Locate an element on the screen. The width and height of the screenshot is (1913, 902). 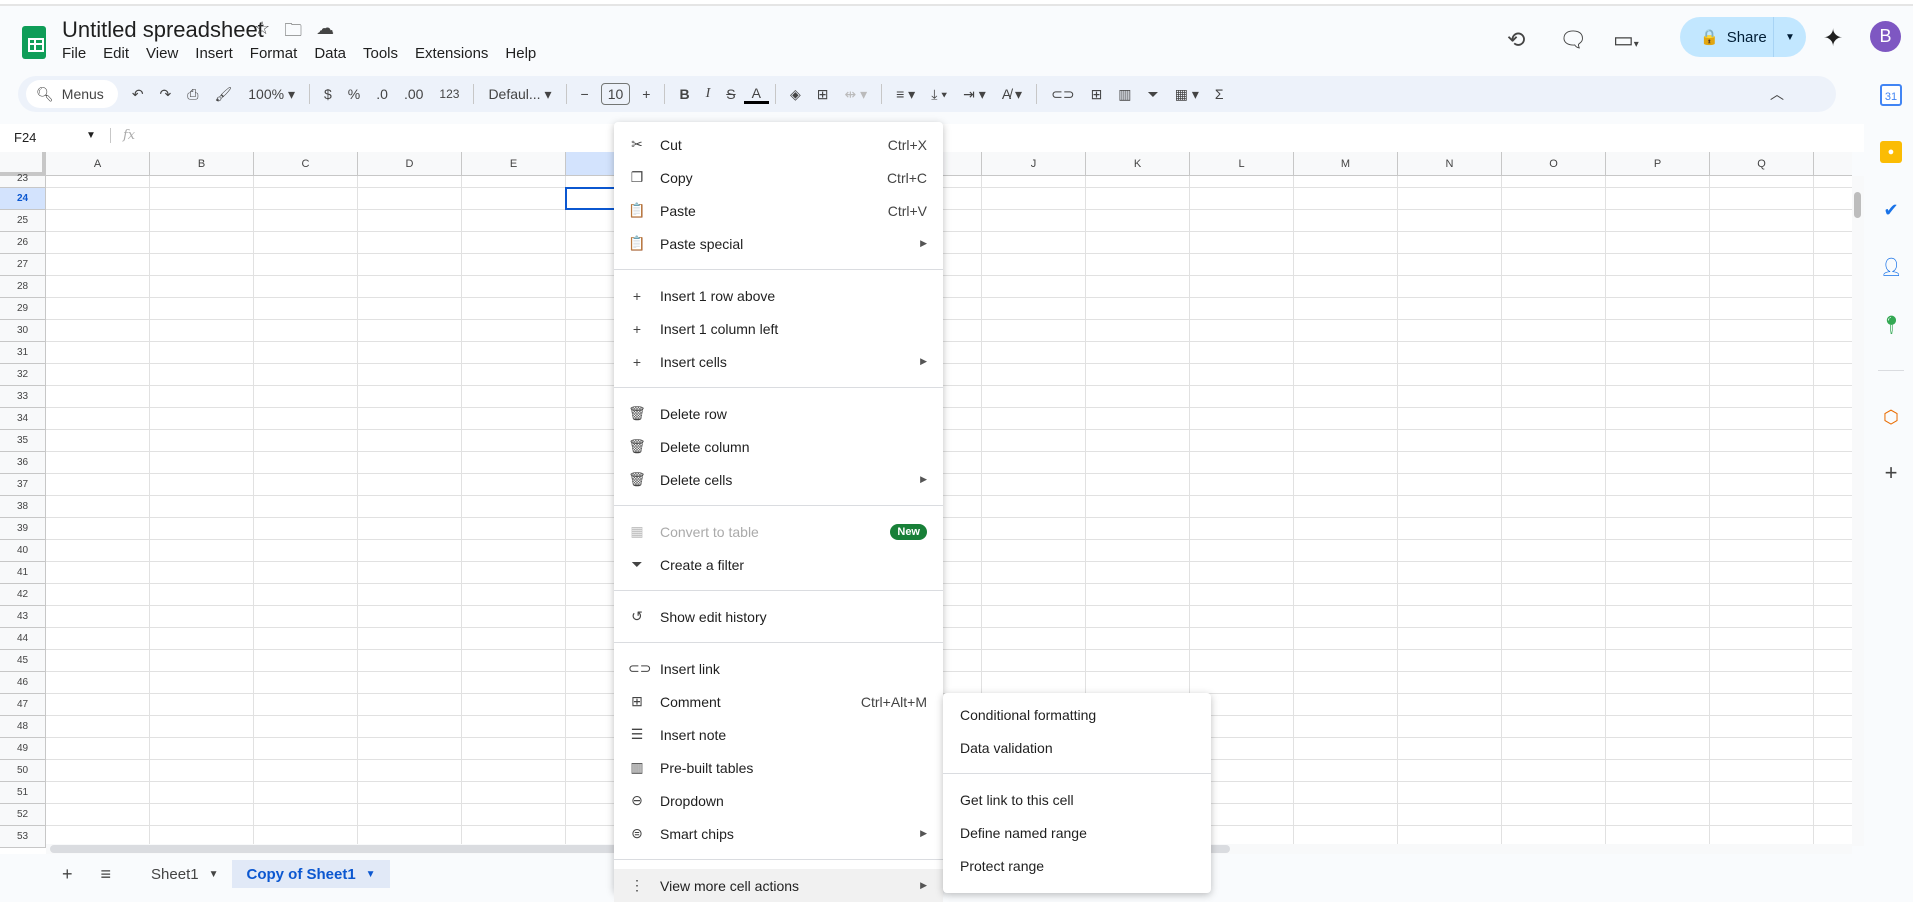
version-history-icon: ⟲ is located at coordinates (1516, 40).